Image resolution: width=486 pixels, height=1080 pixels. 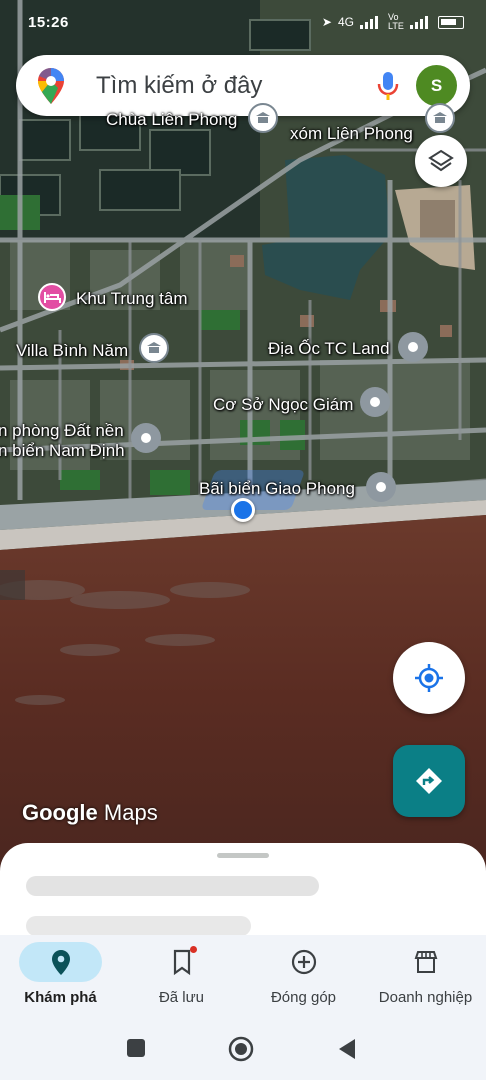 I want to click on map-label-bai-bien: Bãi biển Giao Phong, so click(x=277, y=489).